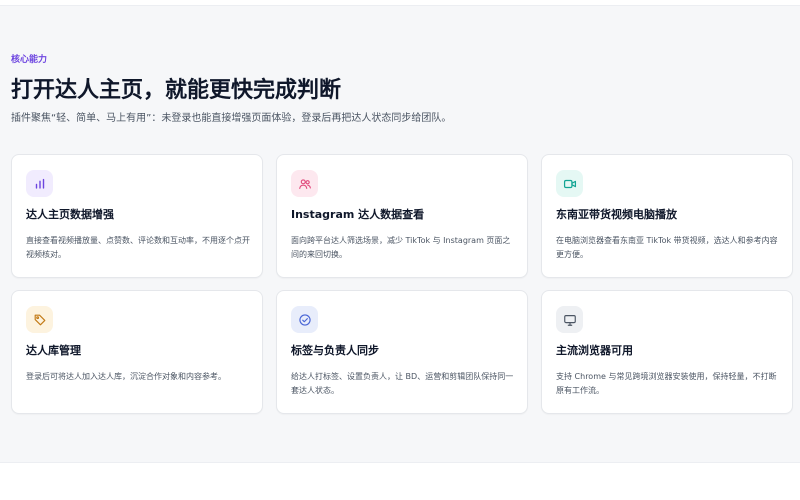 Image resolution: width=800 pixels, height=500 pixels. Describe the element at coordinates (616, 214) in the screenshot. I see `feature-card-title: 东南亚带货视频电脑播放` at that location.